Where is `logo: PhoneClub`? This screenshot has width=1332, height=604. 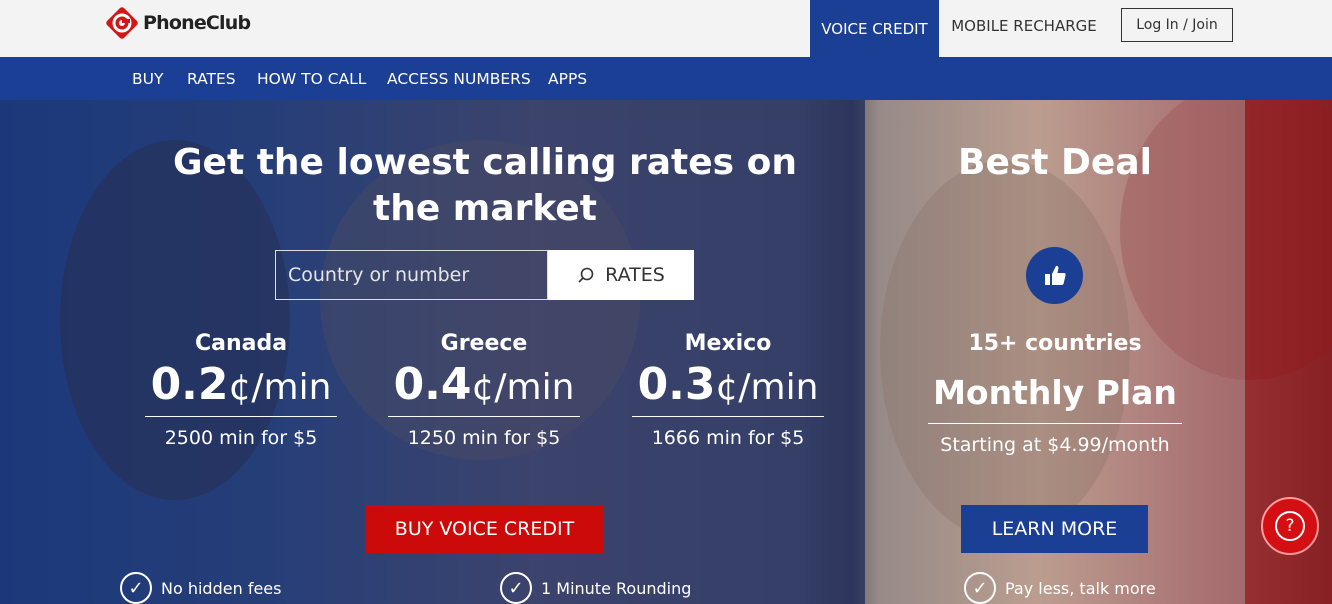 logo: PhoneClub is located at coordinates (177, 23).